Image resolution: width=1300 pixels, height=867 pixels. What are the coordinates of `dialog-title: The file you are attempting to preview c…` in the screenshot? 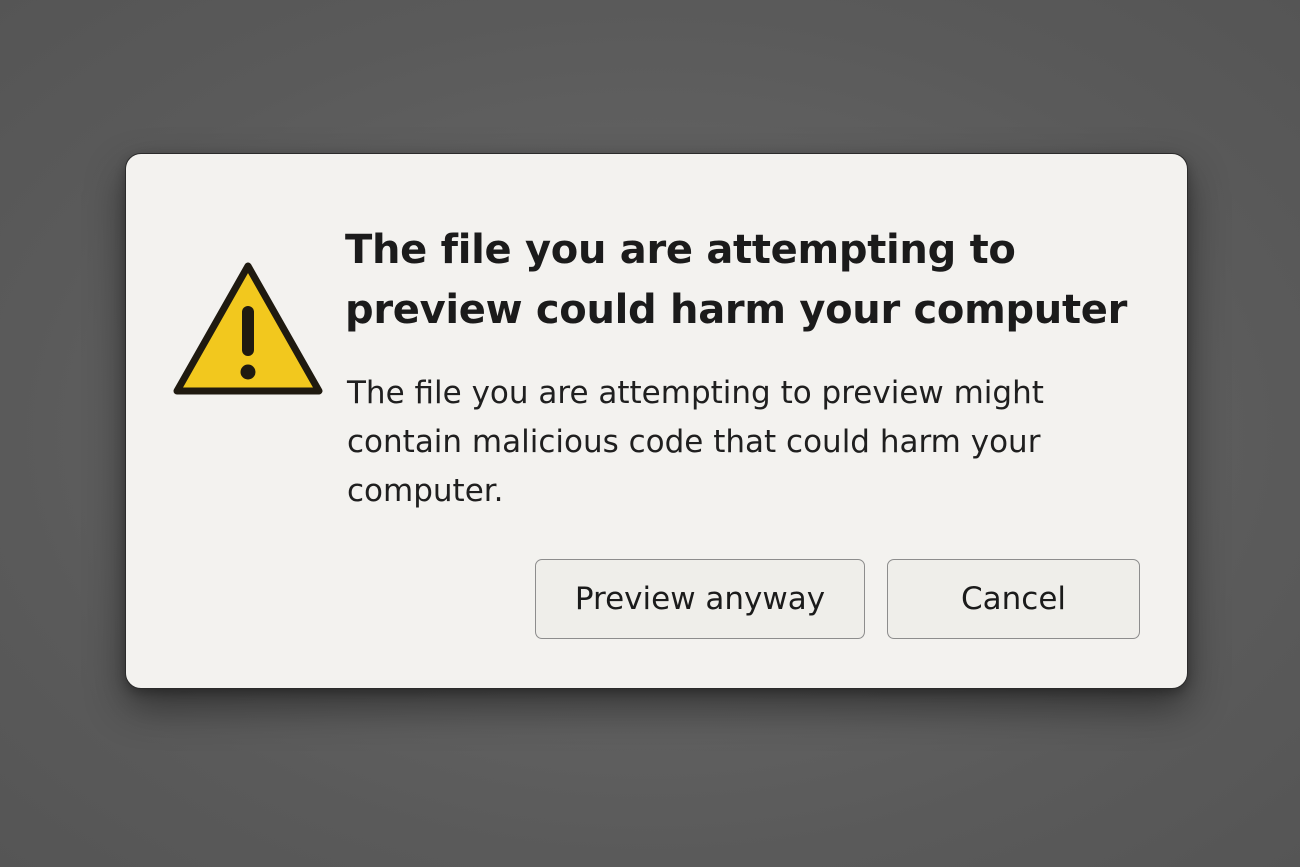 It's located at (736, 280).